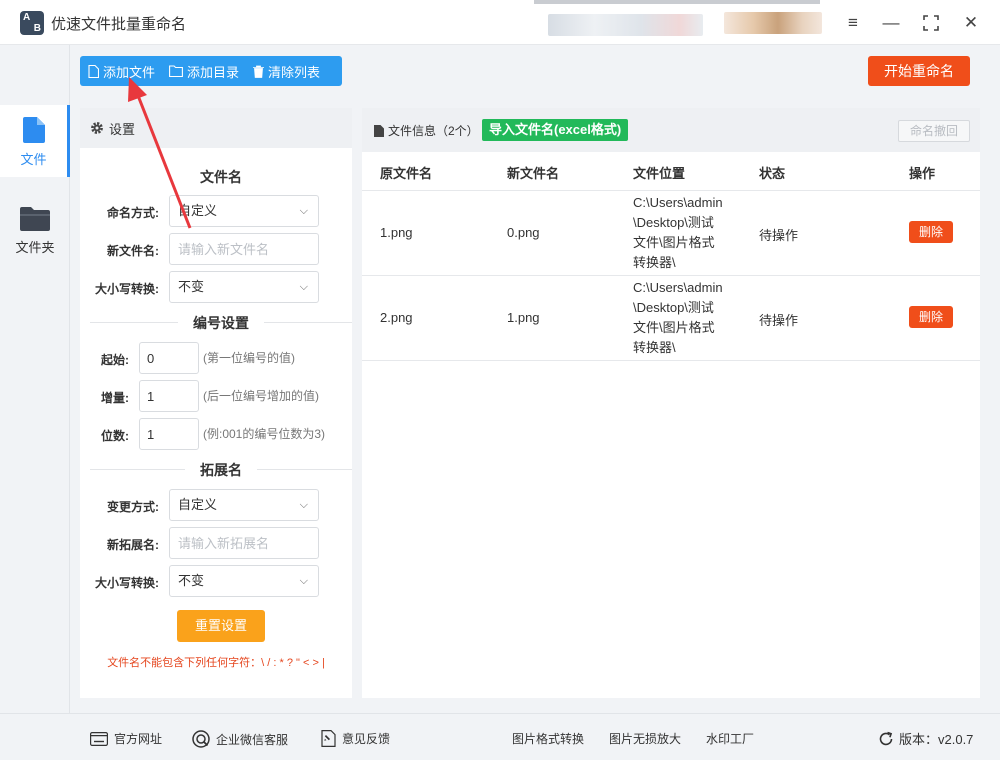 Image resolution: width=1000 pixels, height=760 pixels. What do you see at coordinates (244, 543) in the screenshot?
I see `new-extension-input` at bounding box center [244, 543].